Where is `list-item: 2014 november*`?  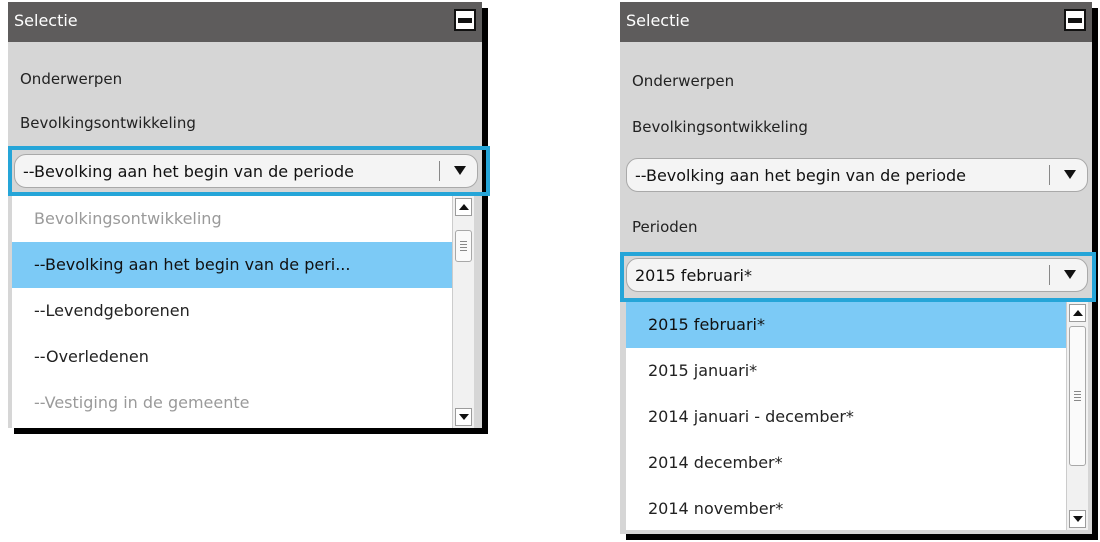
list-item: 2014 november* is located at coordinates (846, 509).